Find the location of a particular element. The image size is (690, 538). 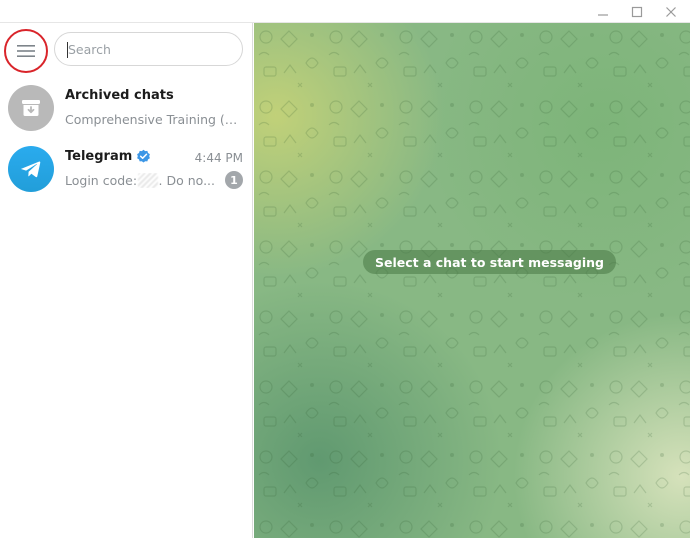

minimize-button is located at coordinates (603, 11).